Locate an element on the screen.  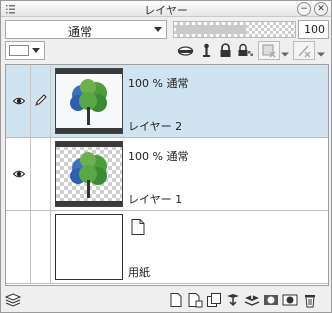
pen-icon is located at coordinates (41, 100).